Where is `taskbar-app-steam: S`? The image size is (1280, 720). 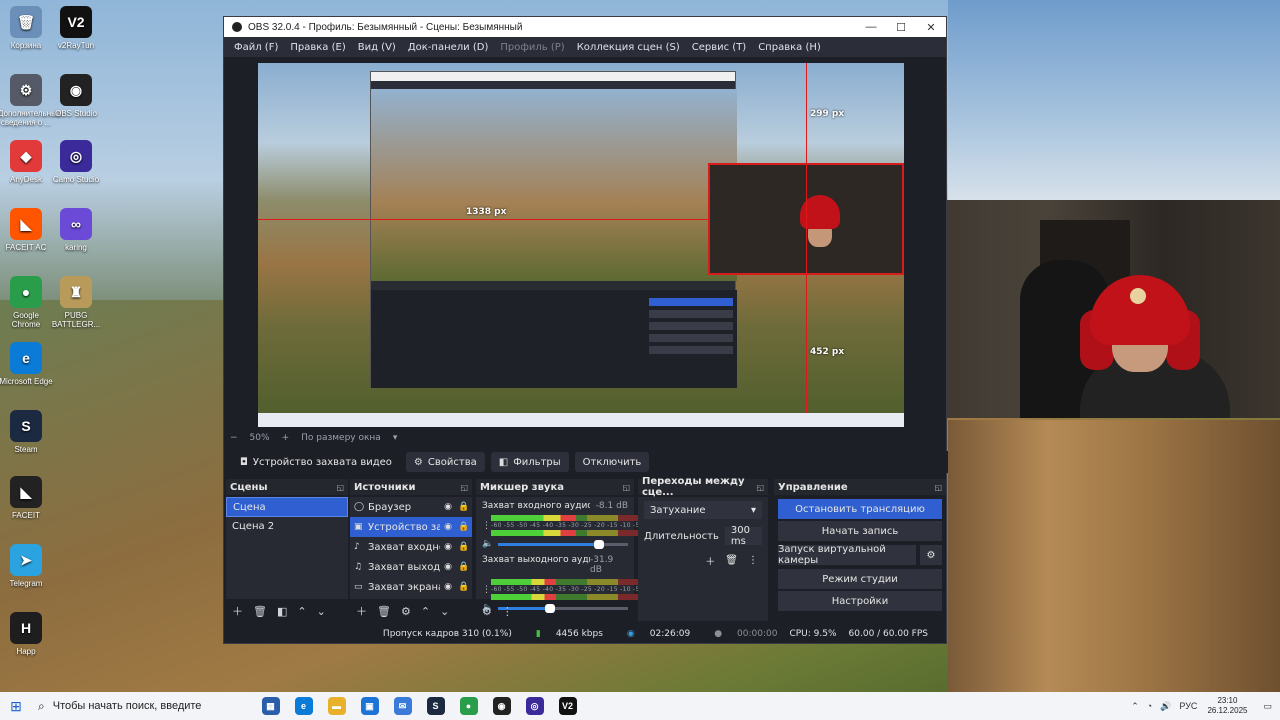
taskbar-app-steam: S is located at coordinates (435, 706).